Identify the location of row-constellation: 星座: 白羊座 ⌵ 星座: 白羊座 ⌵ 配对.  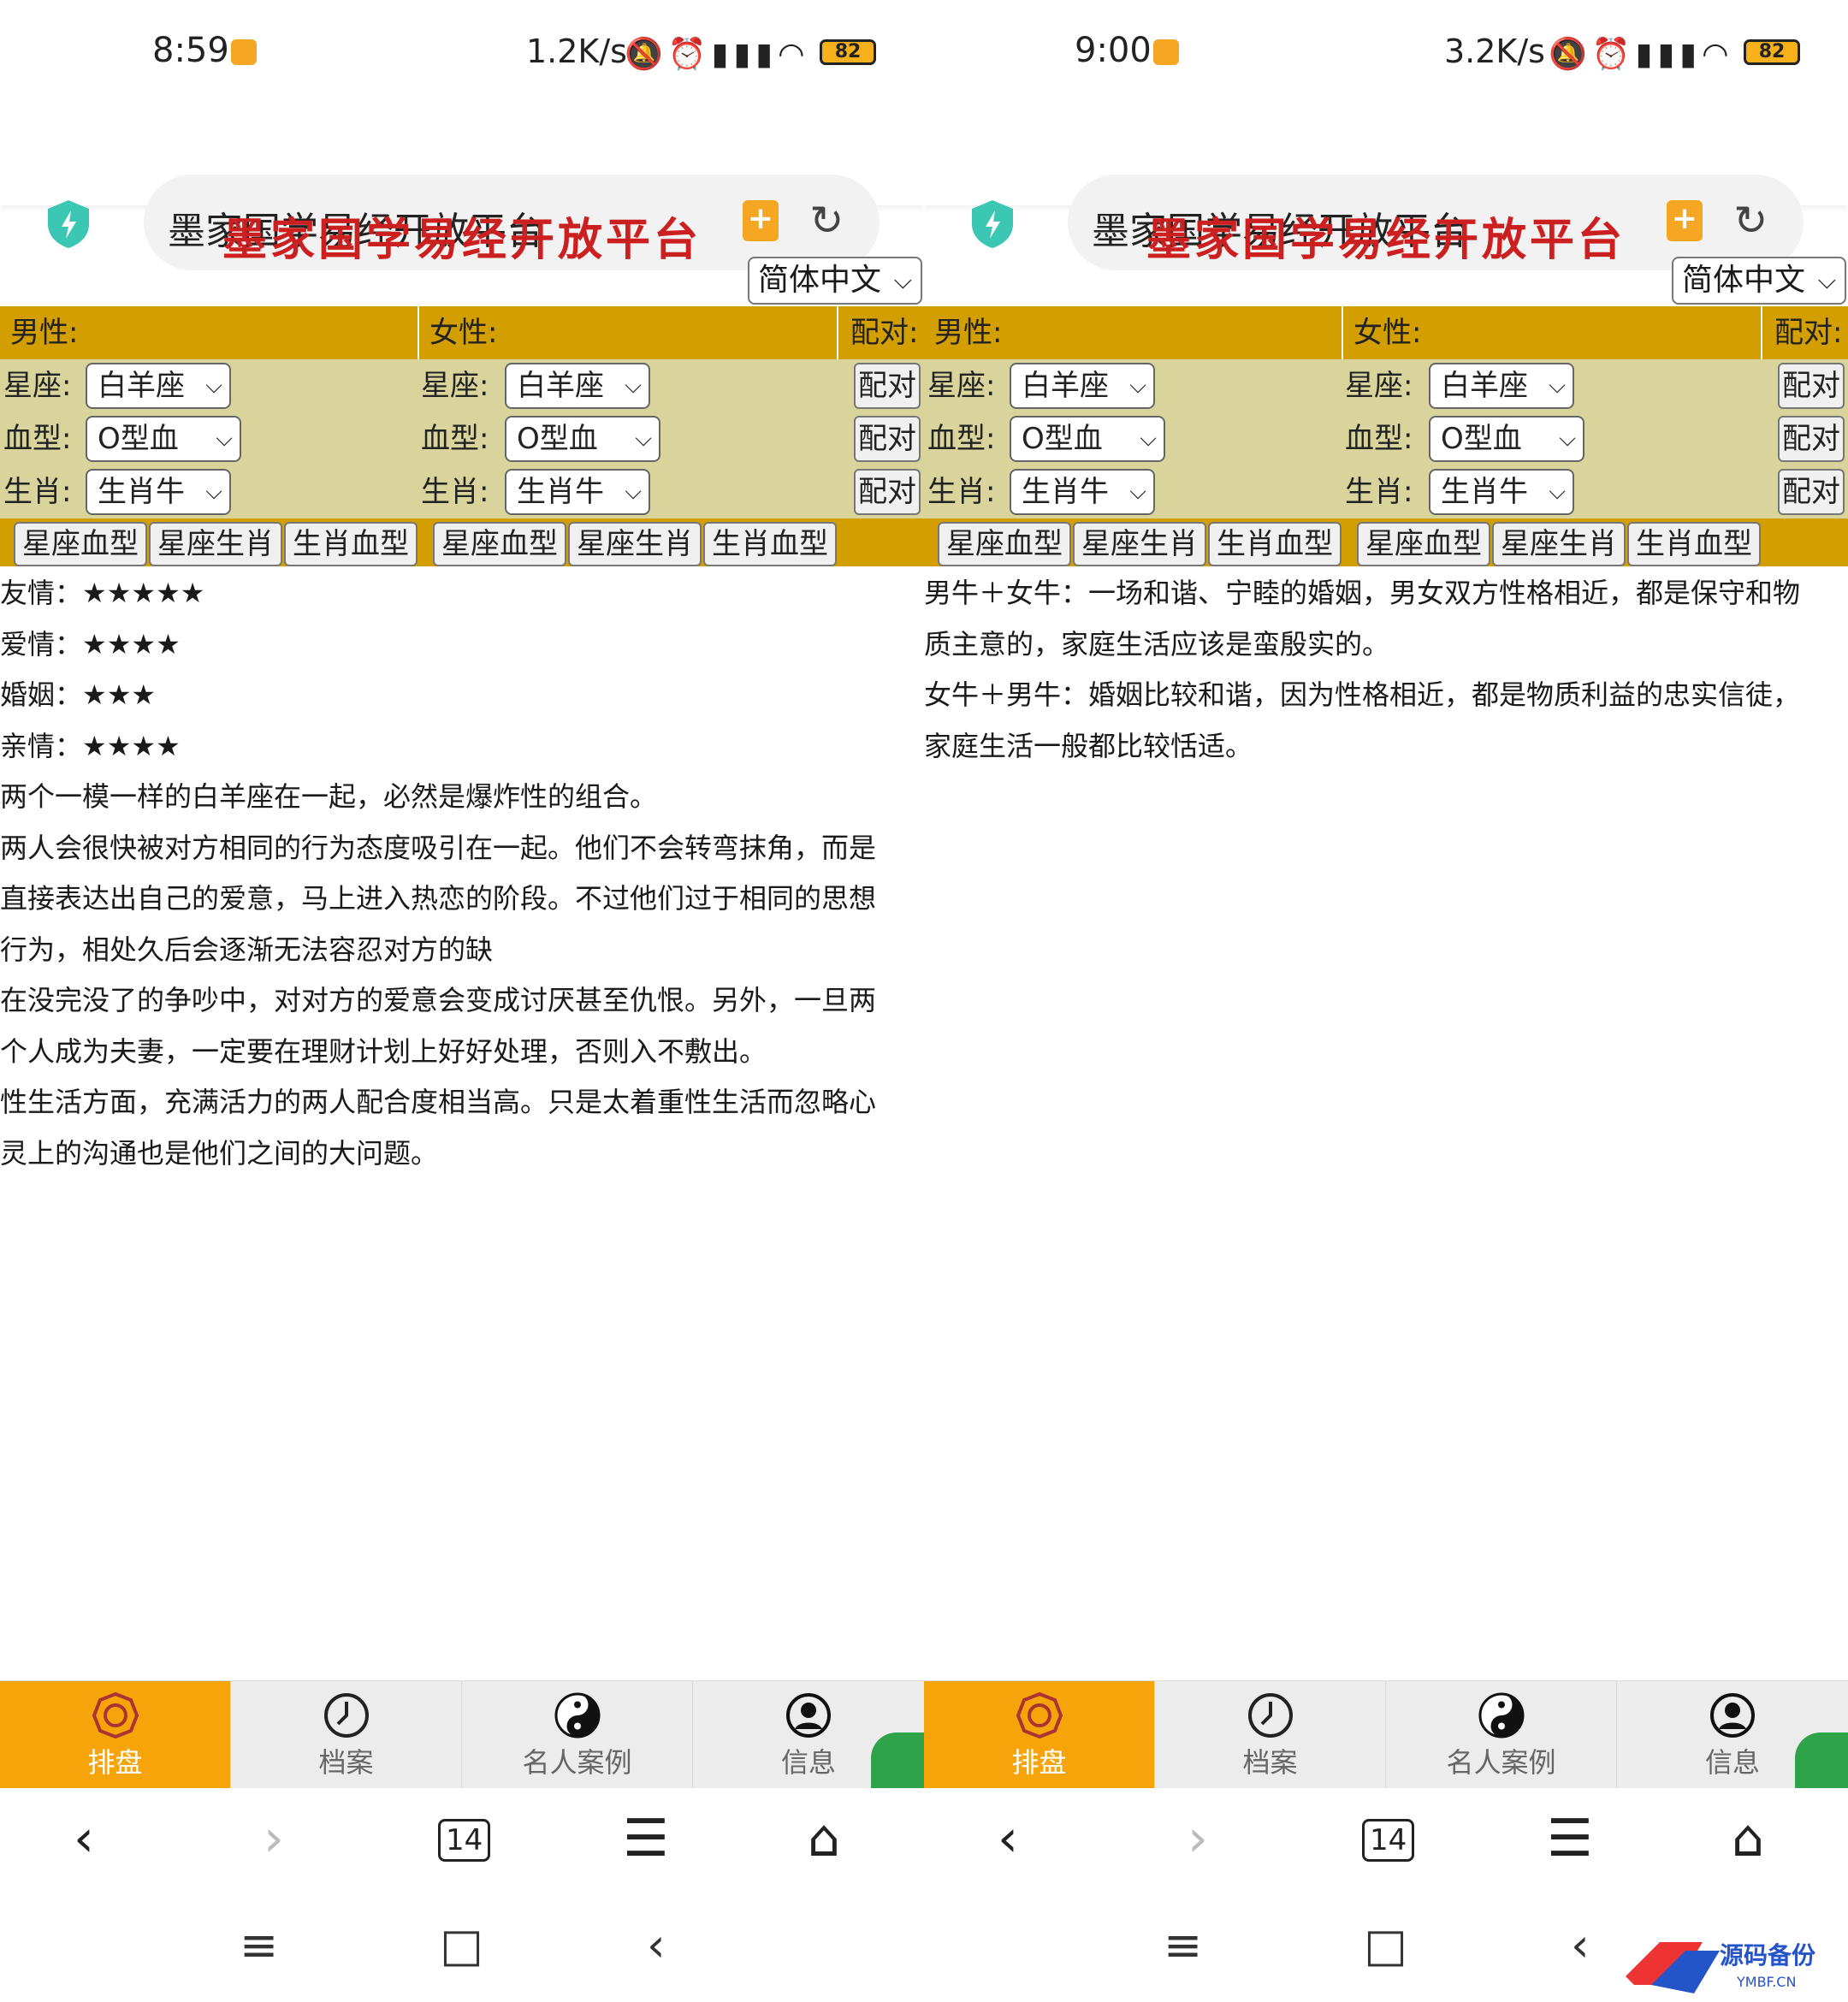
(1386, 385).